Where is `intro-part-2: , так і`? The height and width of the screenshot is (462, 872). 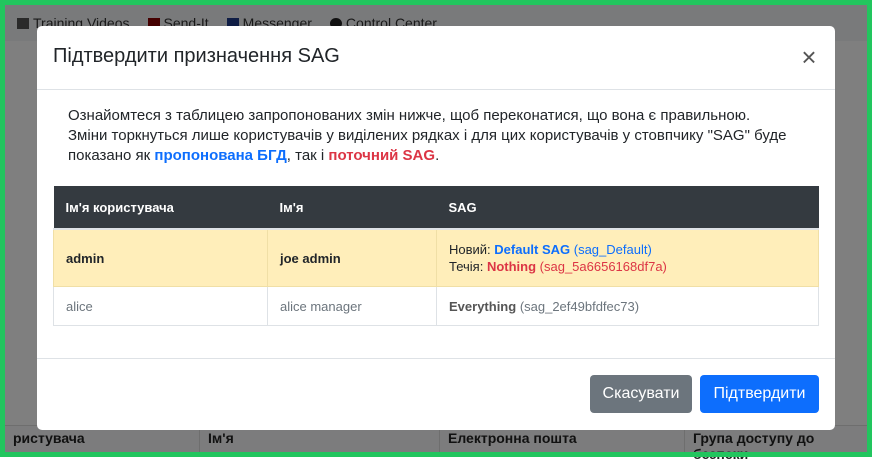 intro-part-2: , так і is located at coordinates (307, 155).